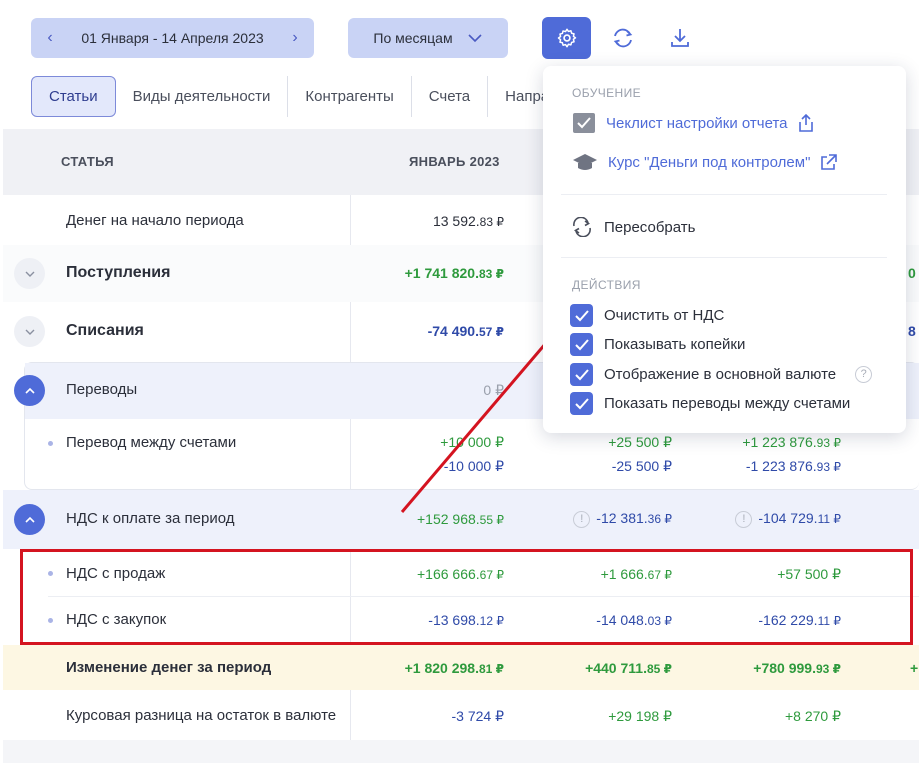 Image resolution: width=919 pixels, height=763 pixels. Describe the element at coordinates (788, 519) in the screenshot. I see `cell-value: ! -104 729.11 ₽` at that location.